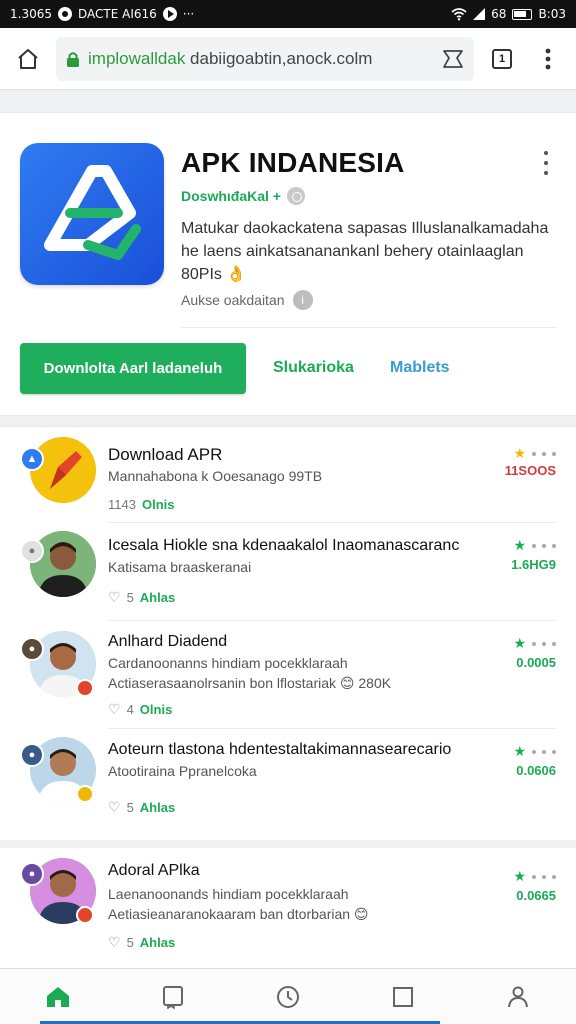 This screenshot has width=576, height=1024. I want to click on url-bar: implowalldak dabiigoabtin,anock.colm, so click(265, 58).